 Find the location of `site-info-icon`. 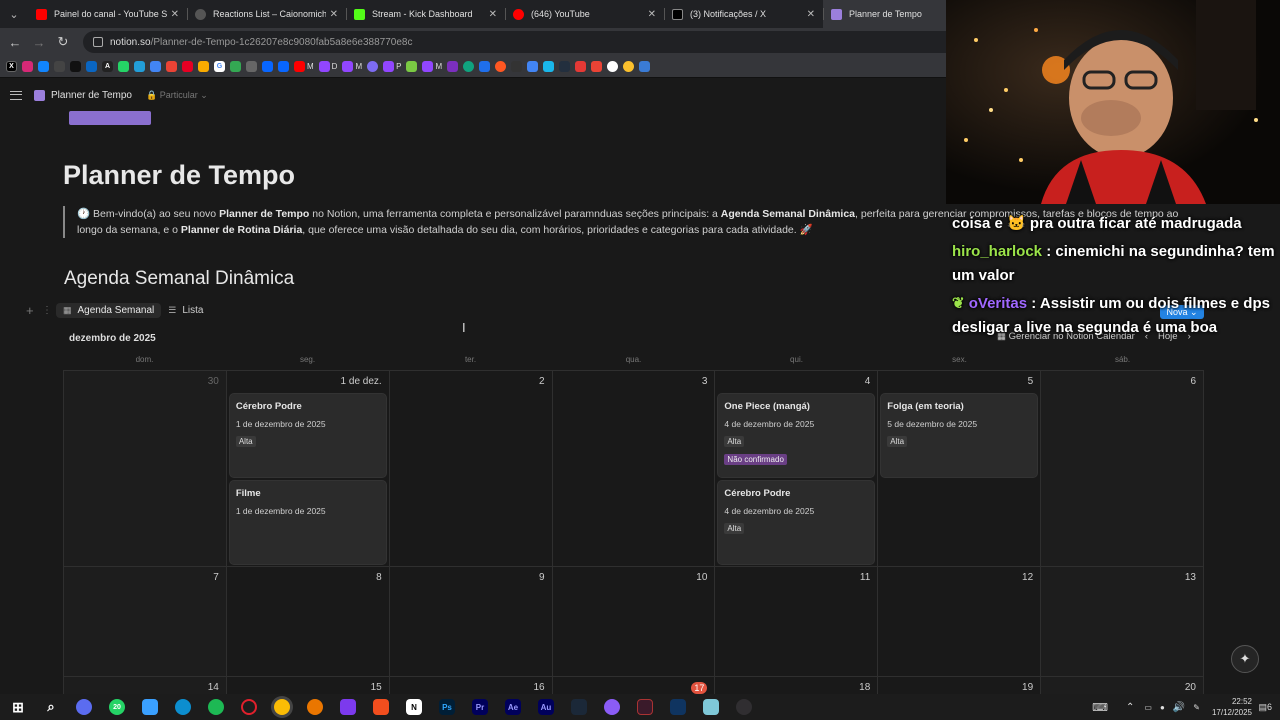

site-info-icon is located at coordinates (98, 42).